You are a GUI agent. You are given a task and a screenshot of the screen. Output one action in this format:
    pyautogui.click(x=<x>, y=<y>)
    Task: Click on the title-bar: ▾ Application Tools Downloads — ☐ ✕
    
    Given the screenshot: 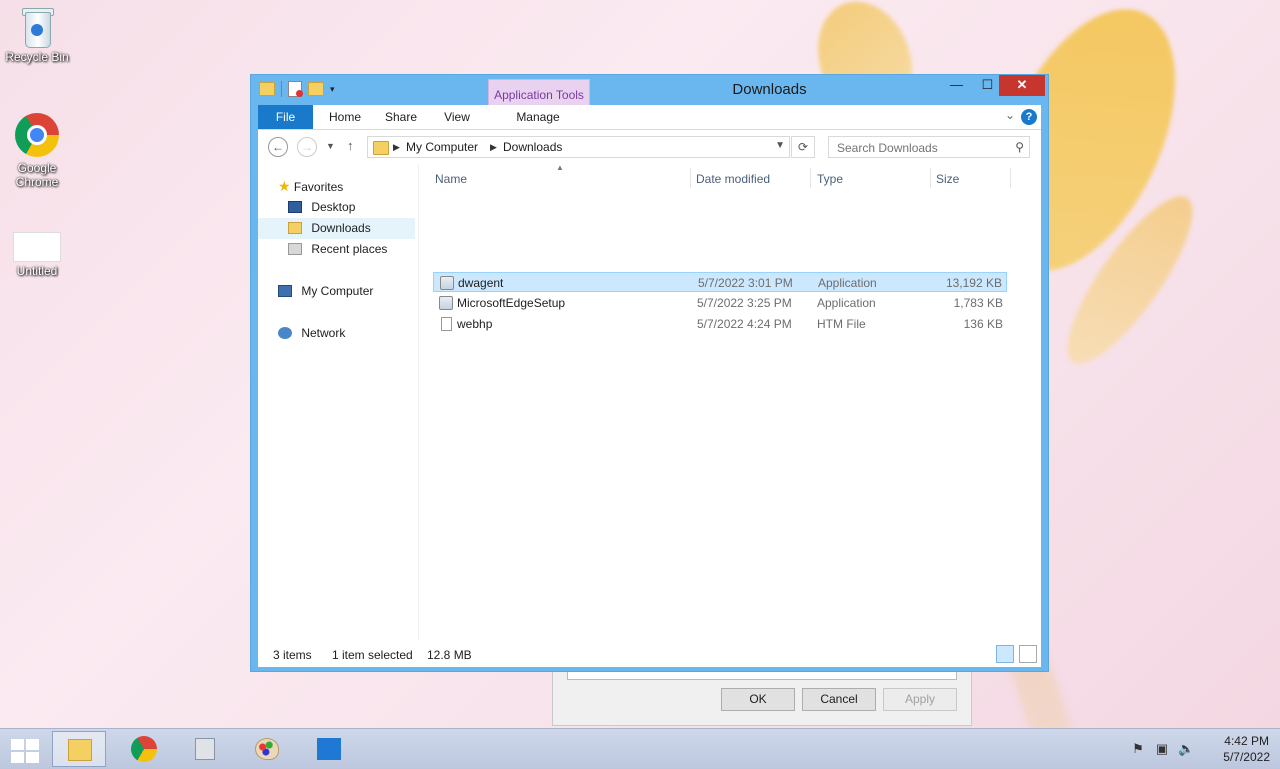 What is the action you would take?
    pyautogui.click(x=649, y=104)
    